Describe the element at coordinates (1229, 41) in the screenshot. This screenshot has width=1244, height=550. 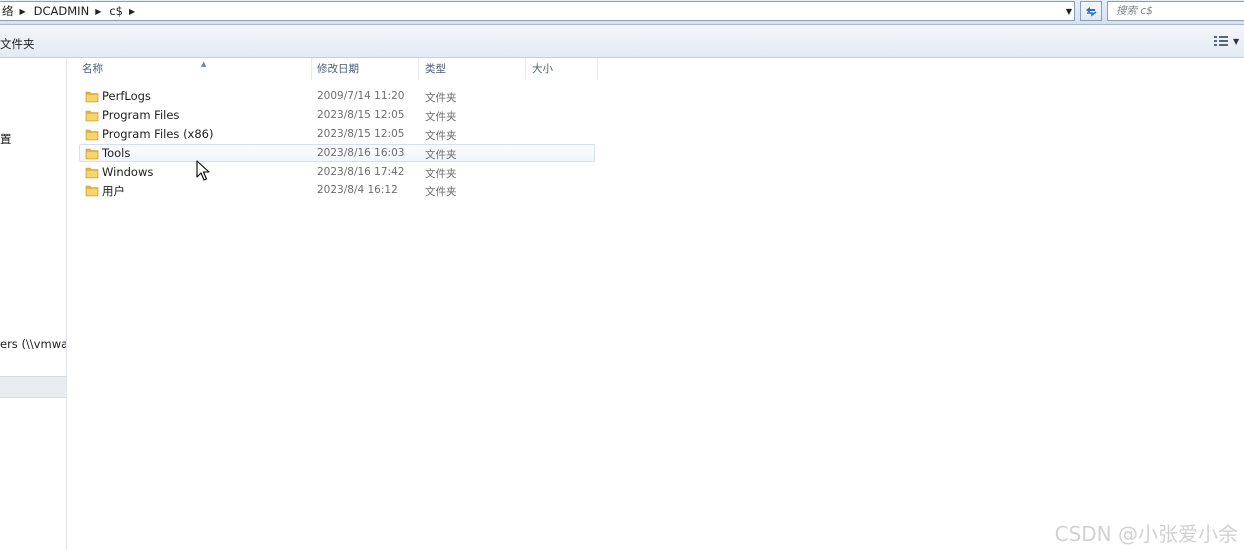
I see `view-options-button: ▼` at that location.